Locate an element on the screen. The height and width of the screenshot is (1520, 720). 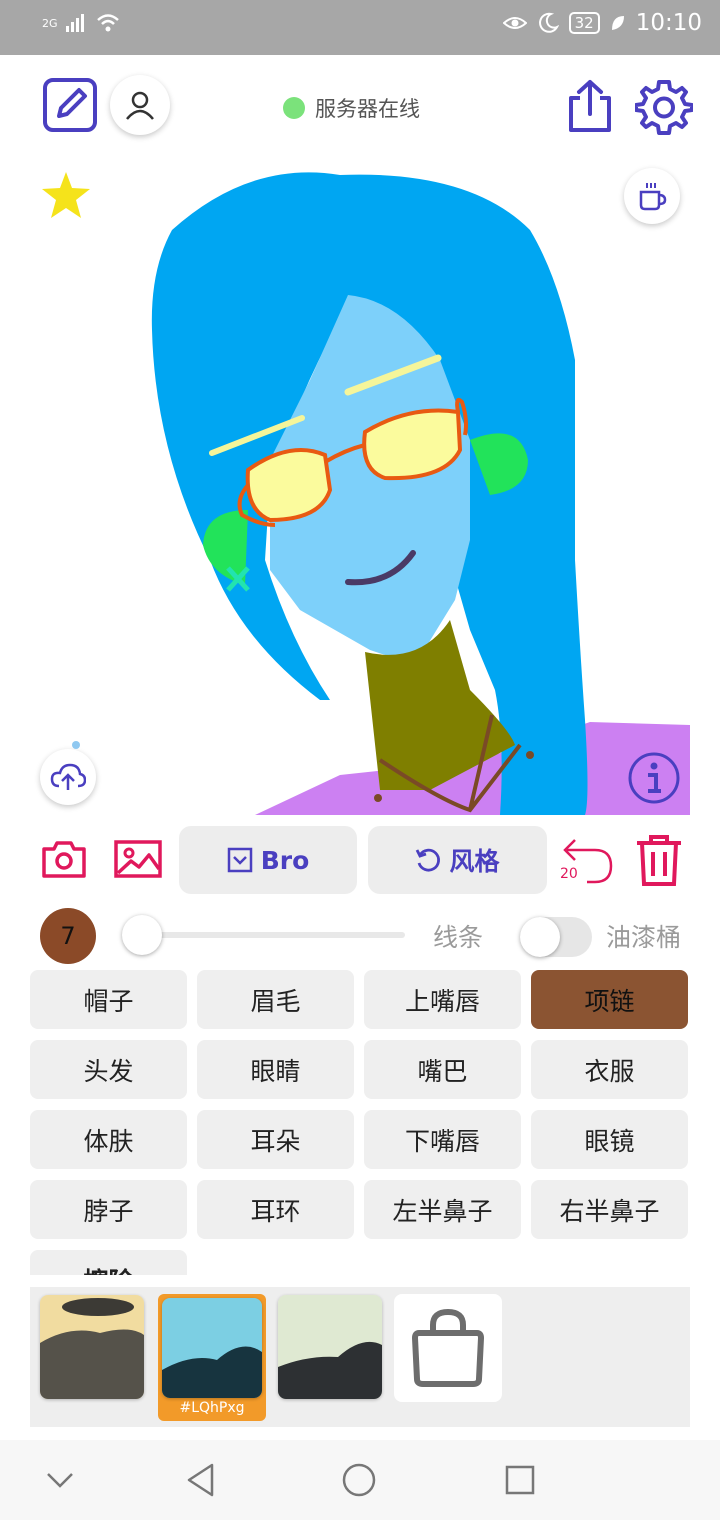
top-toolbar: 服务器在线 is located at coordinates (360, 107).